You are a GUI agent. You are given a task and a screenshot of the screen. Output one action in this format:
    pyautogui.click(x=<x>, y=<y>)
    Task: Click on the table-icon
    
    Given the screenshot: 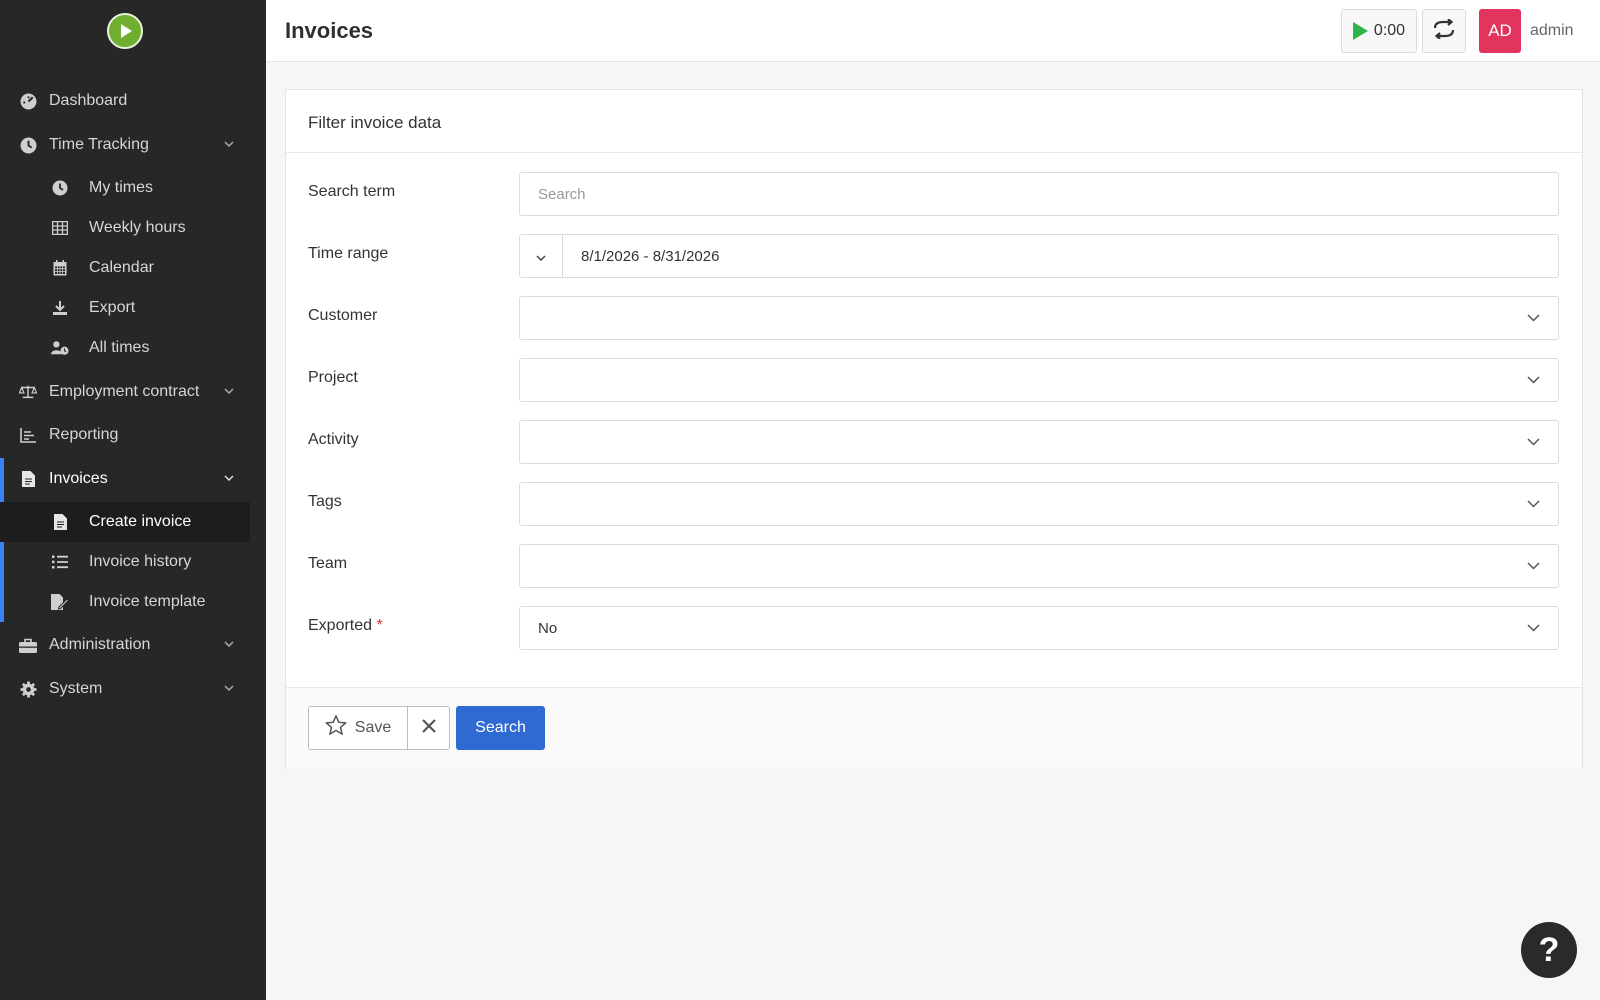 What is the action you would take?
    pyautogui.click(x=60, y=228)
    